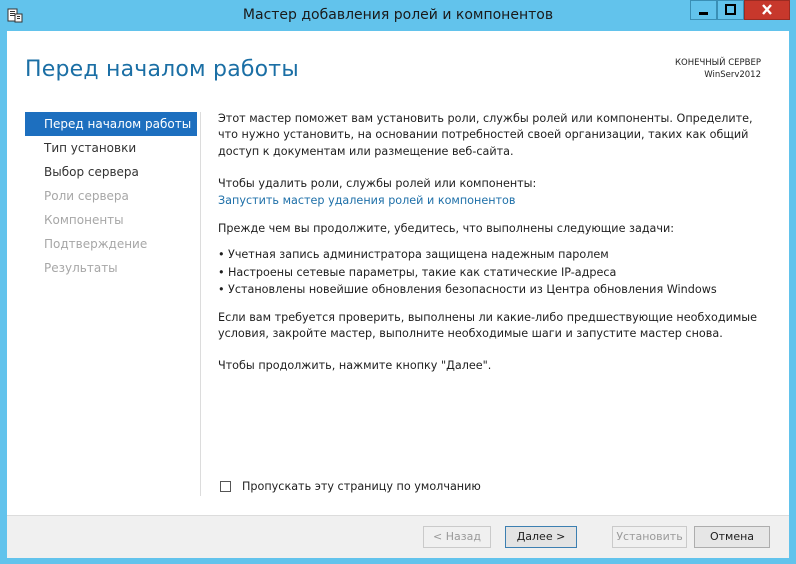 This screenshot has height=564, width=796. I want to click on minimize-icon, so click(703, 13).